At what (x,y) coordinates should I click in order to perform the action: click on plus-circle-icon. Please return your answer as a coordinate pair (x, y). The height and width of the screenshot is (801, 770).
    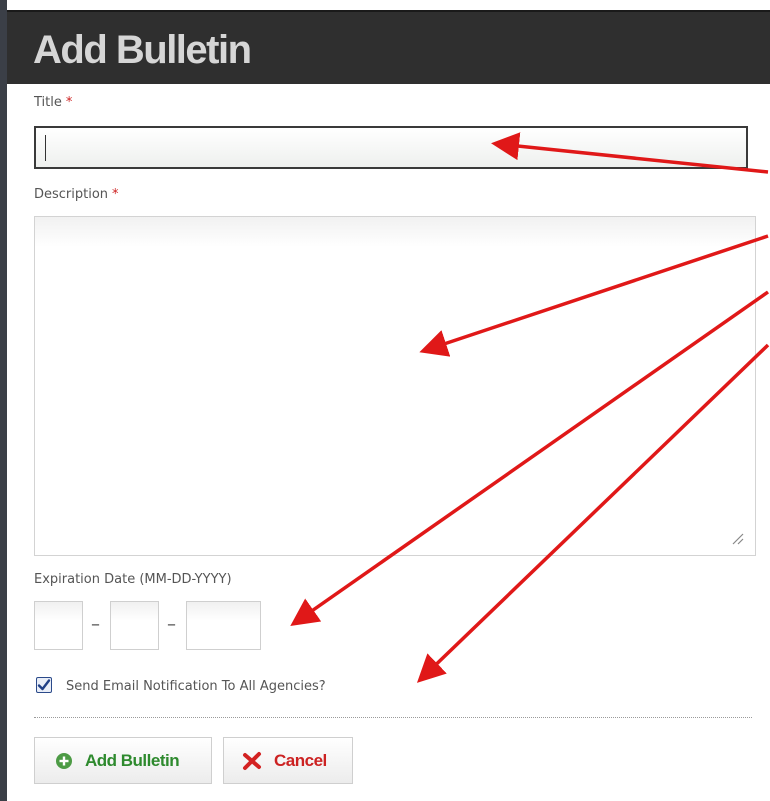
    Looking at the image, I should click on (64, 760).